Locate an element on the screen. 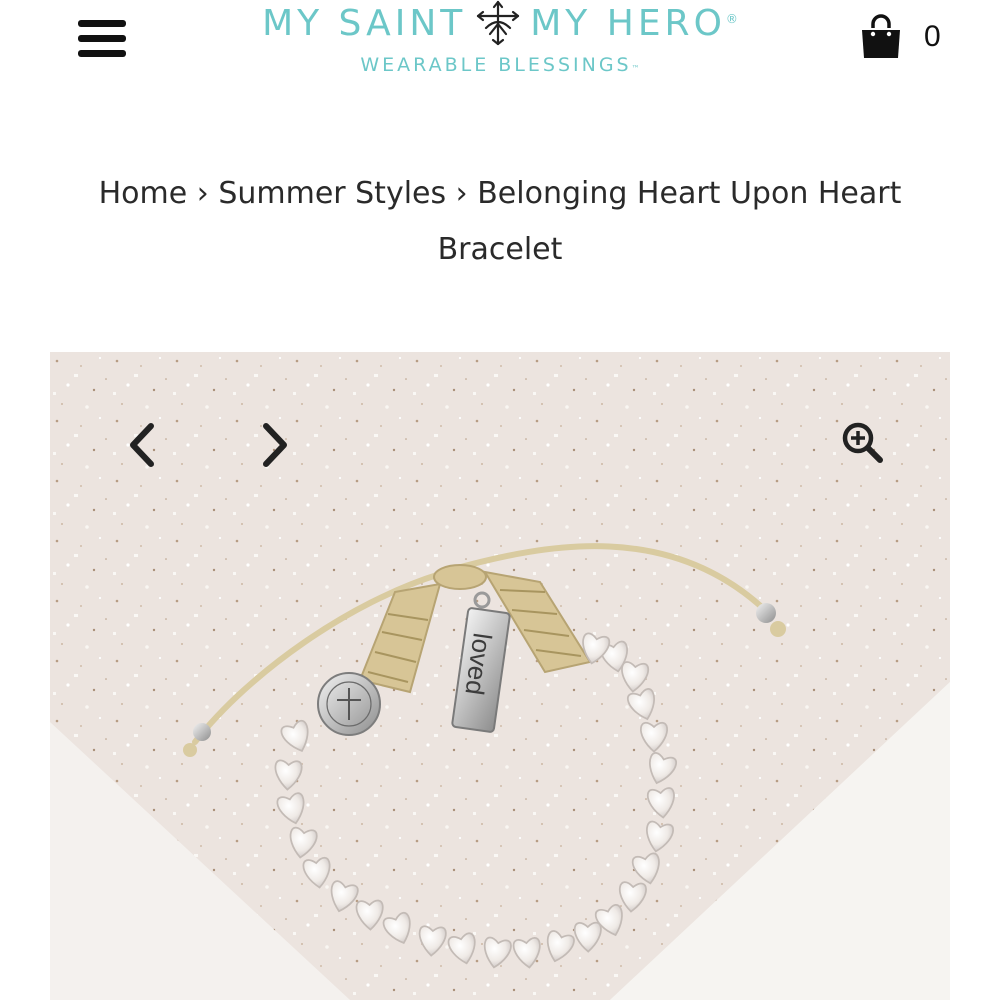 The image size is (1000, 1000). brand-logo: MY SAINT MY HERO ® WEARABLE BLESSINGS™ is located at coordinates (500, 45).